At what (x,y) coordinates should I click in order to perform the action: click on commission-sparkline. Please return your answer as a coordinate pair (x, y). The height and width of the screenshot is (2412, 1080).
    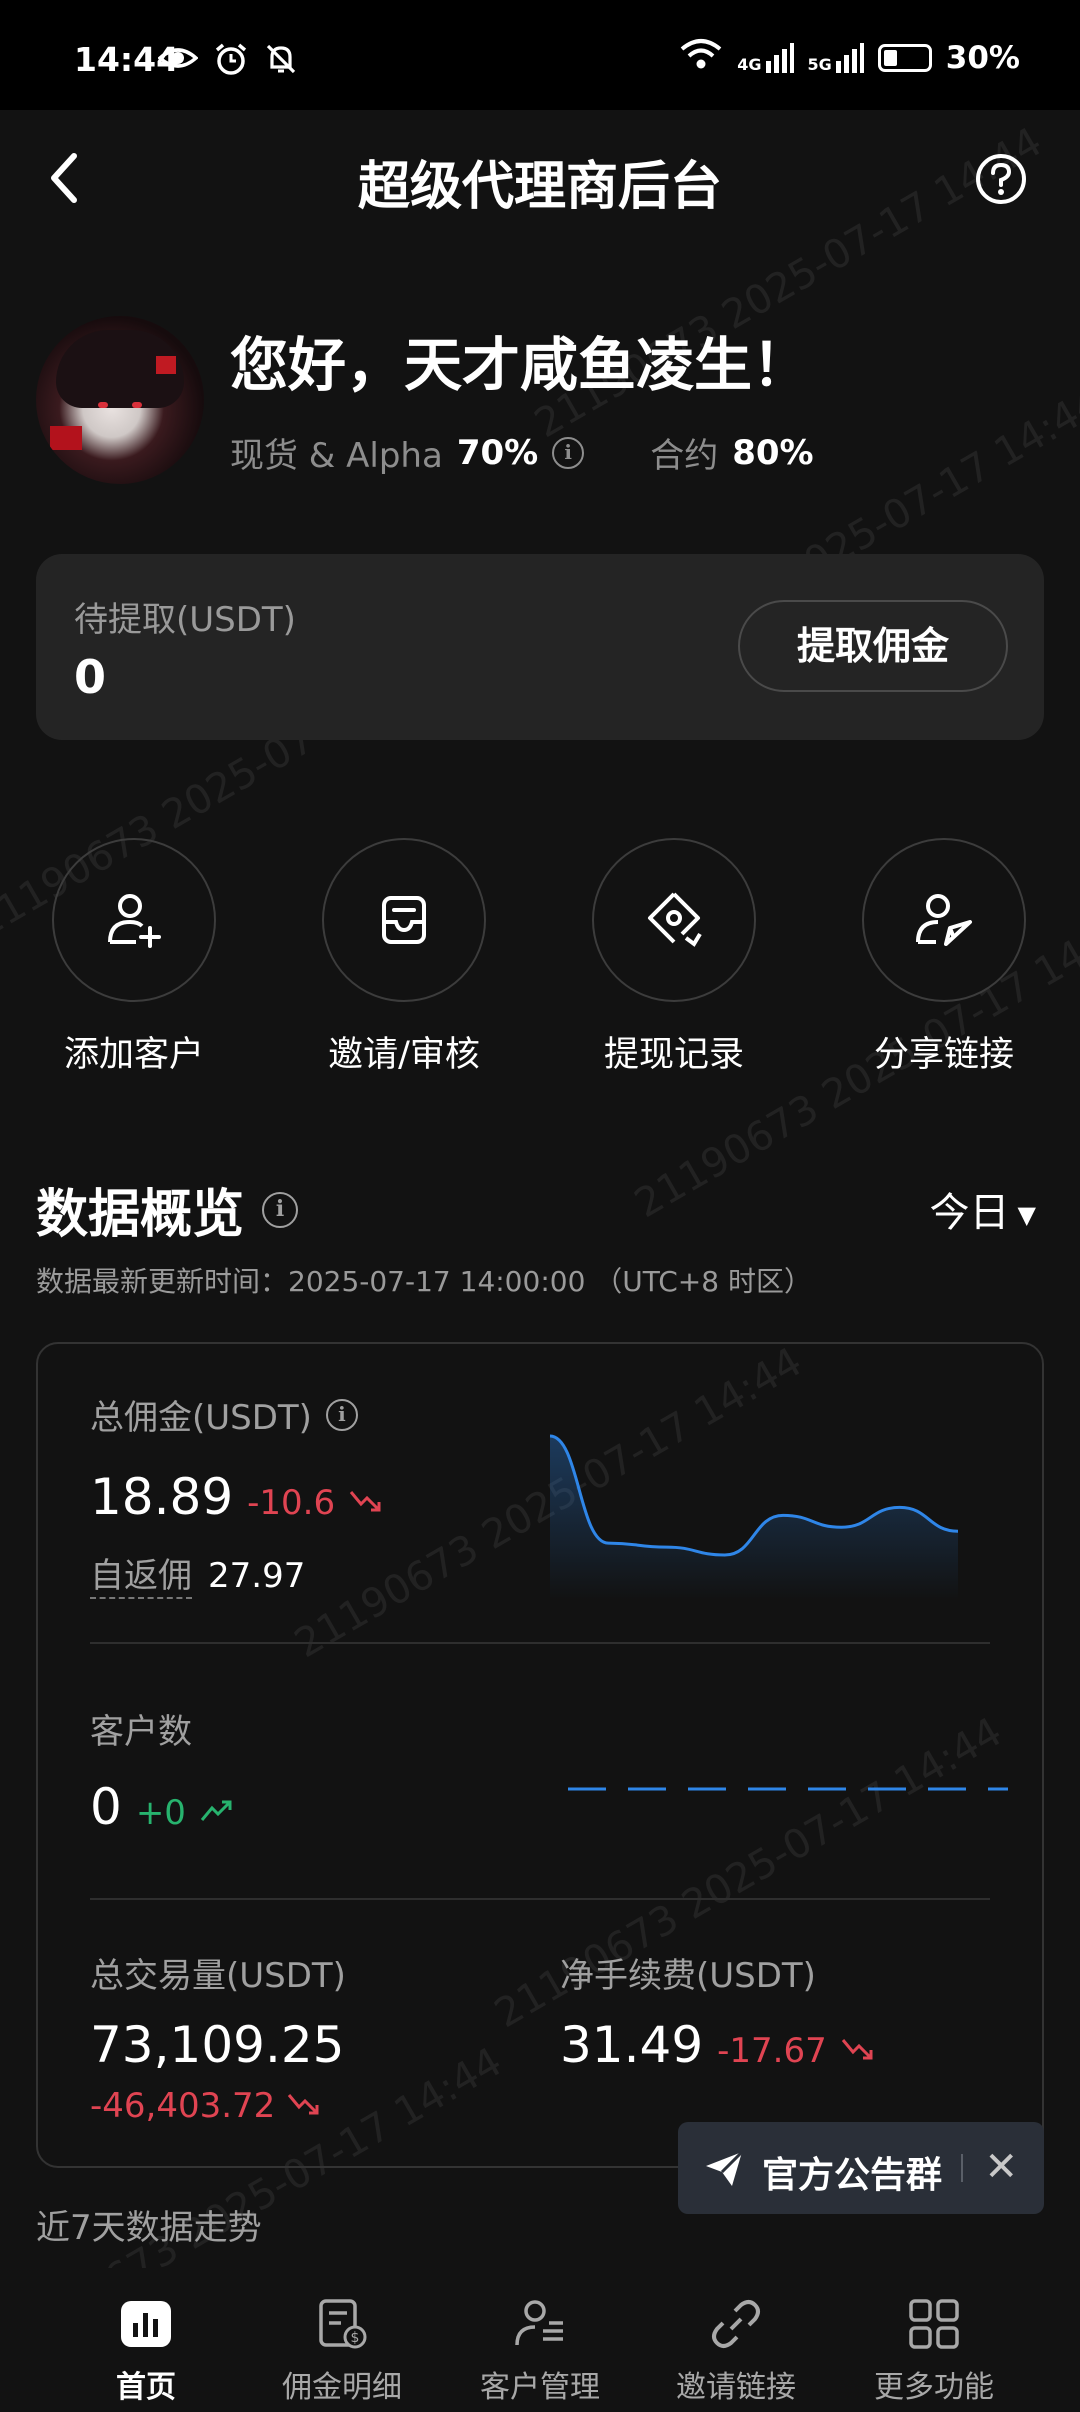
    Looking at the image, I should click on (754, 1517).